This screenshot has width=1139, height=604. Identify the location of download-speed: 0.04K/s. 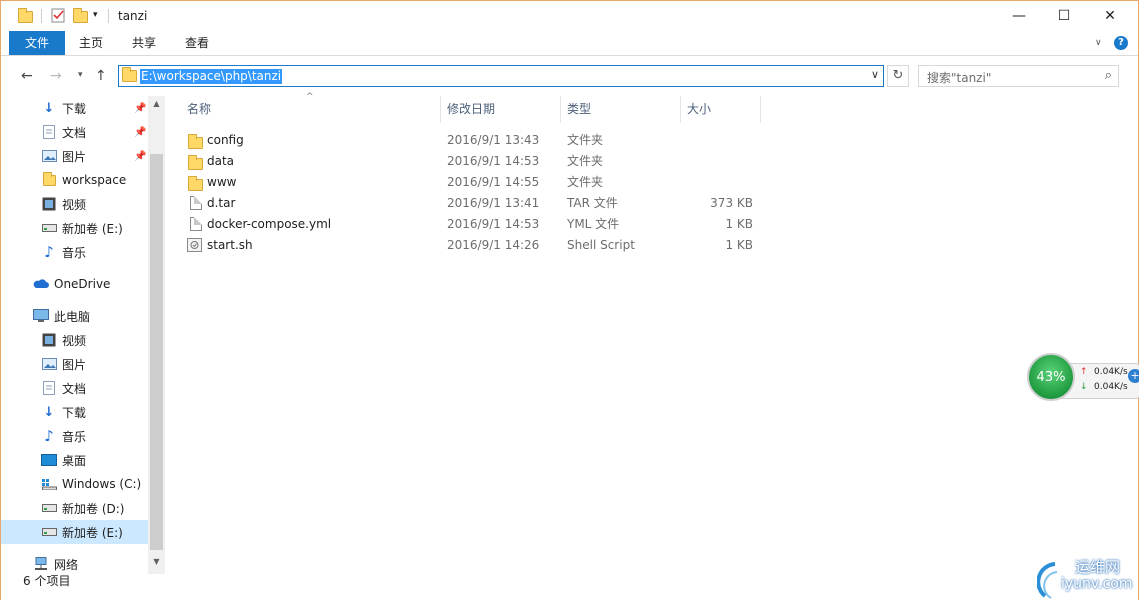
(1111, 387).